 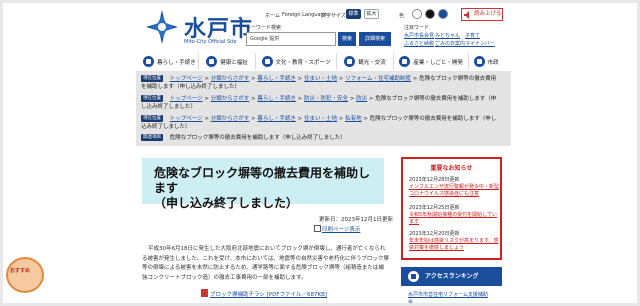 What do you see at coordinates (451, 168) in the screenshot?
I see `notices-title: 重要なお知らせ` at bounding box center [451, 168].